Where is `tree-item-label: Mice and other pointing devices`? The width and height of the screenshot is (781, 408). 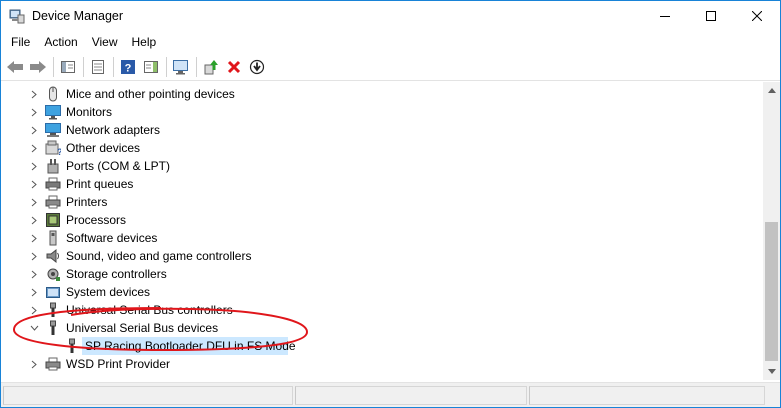
tree-item-label: Mice and other pointing devices is located at coordinates (150, 94).